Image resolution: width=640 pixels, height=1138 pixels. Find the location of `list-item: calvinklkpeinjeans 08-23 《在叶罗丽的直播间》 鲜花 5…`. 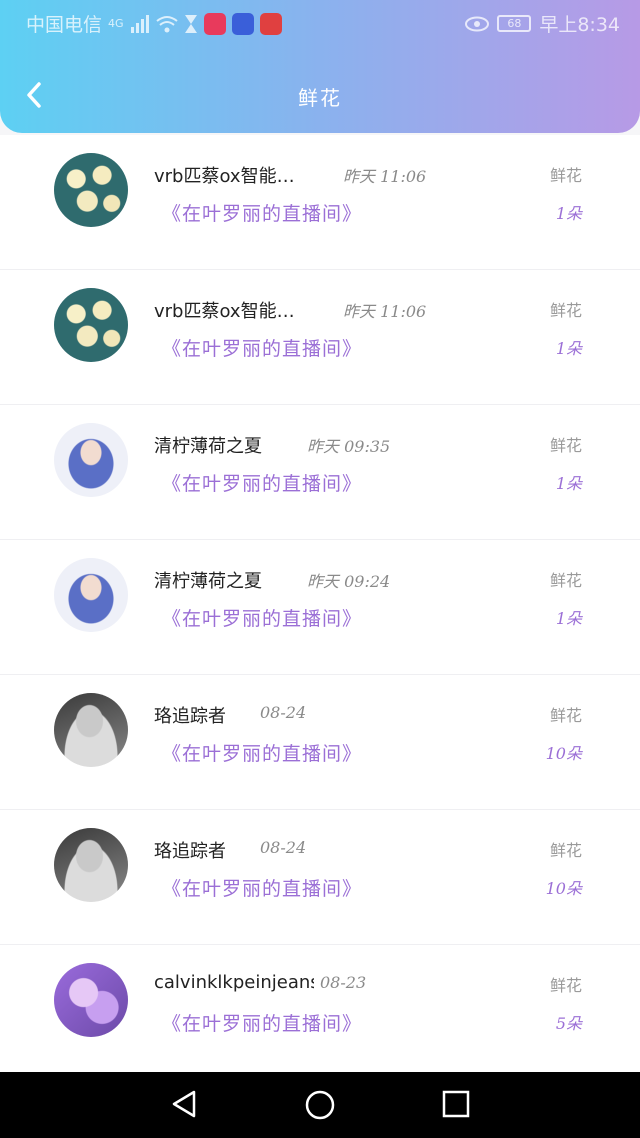

list-item: calvinklkpeinjeans 08-23 《在叶罗丽的直播间》 鲜花 5… is located at coordinates (320, 1008).